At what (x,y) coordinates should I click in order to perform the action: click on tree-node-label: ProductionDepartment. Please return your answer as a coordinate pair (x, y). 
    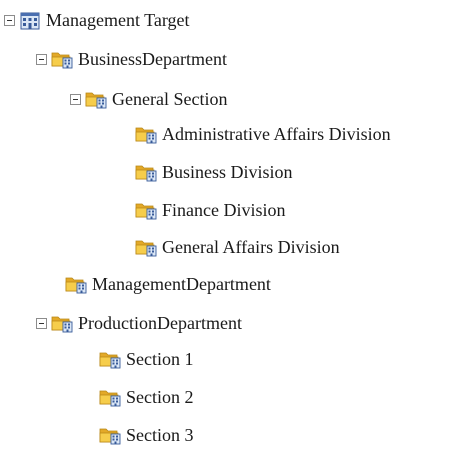
    Looking at the image, I should click on (160, 323).